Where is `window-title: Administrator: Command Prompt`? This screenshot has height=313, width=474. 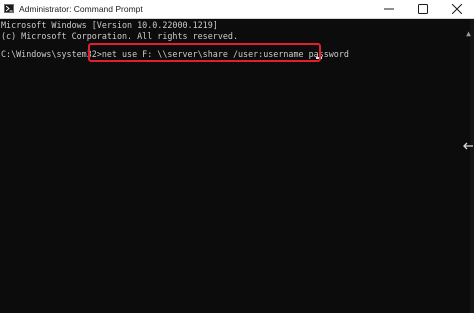
window-title: Administrator: Command Prompt is located at coordinates (81, 9).